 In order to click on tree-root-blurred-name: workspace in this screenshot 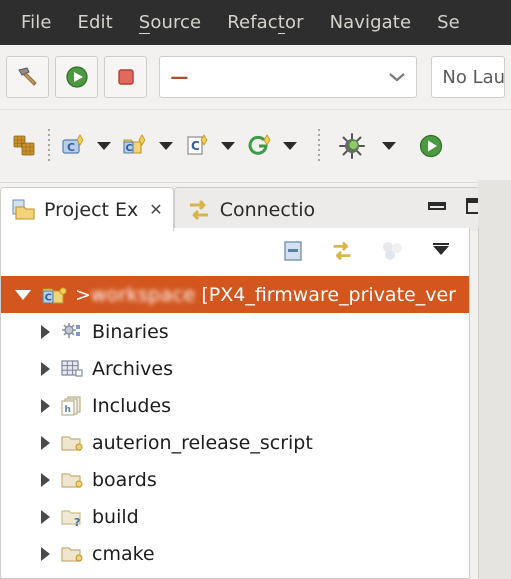, I will do `click(143, 294)`.